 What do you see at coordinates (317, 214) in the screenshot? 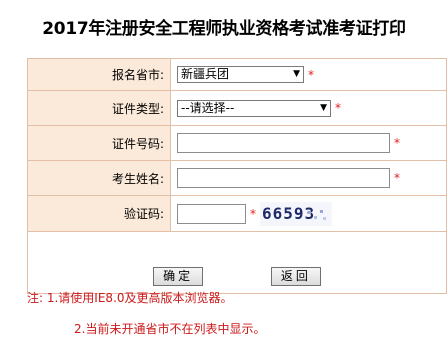
I see `captcha-noise` at bounding box center [317, 214].